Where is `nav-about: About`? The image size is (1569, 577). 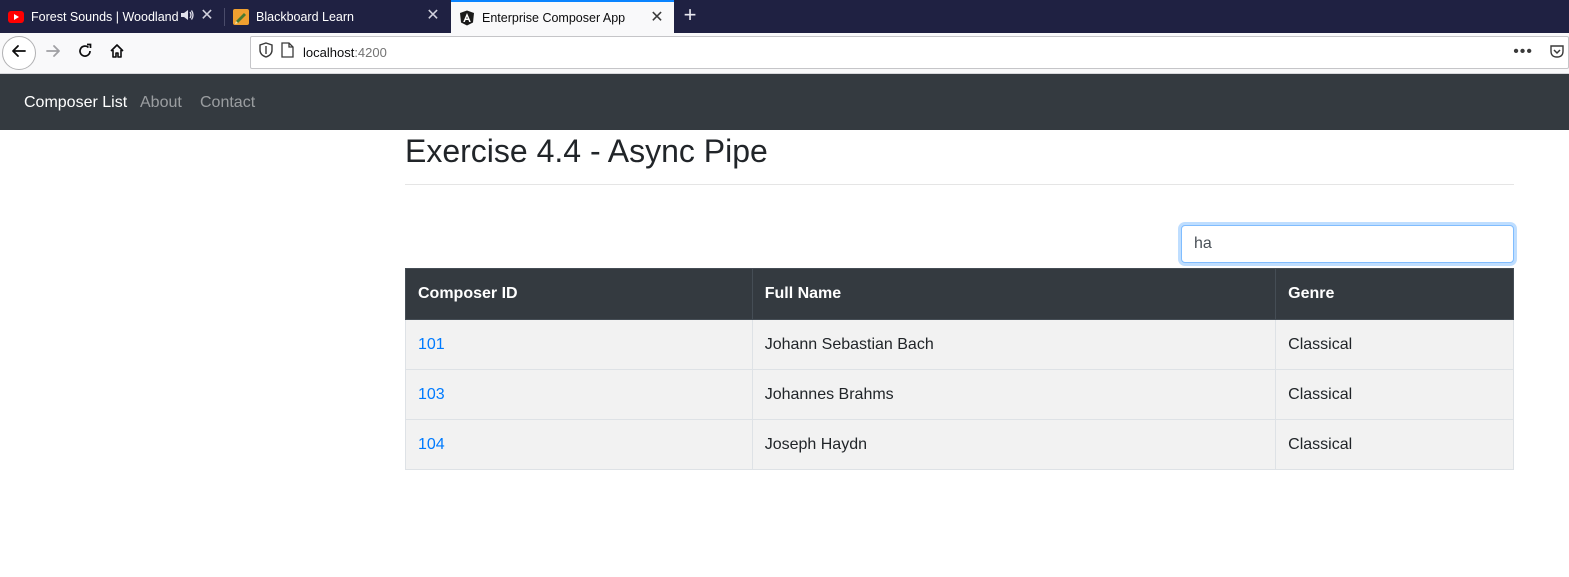
nav-about: About is located at coordinates (161, 103).